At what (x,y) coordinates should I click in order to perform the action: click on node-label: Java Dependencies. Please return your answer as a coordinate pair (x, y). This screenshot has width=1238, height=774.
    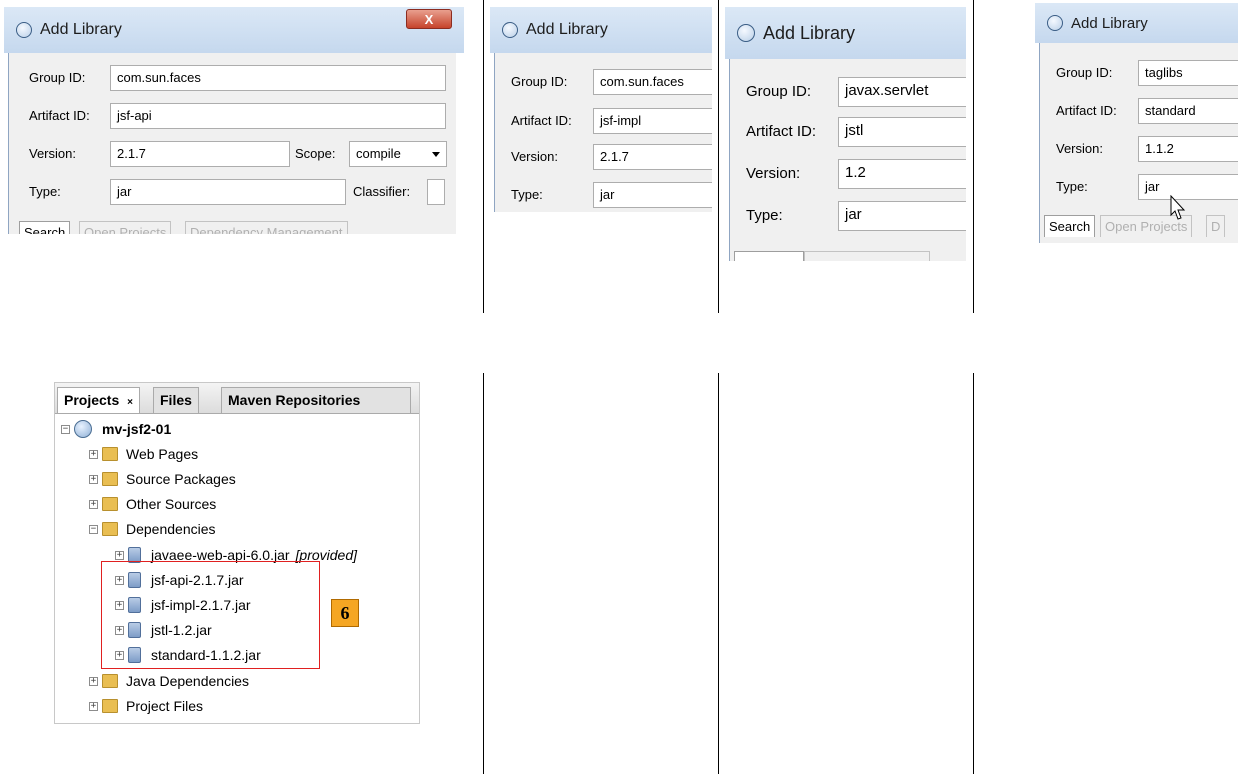
    Looking at the image, I should click on (187, 681).